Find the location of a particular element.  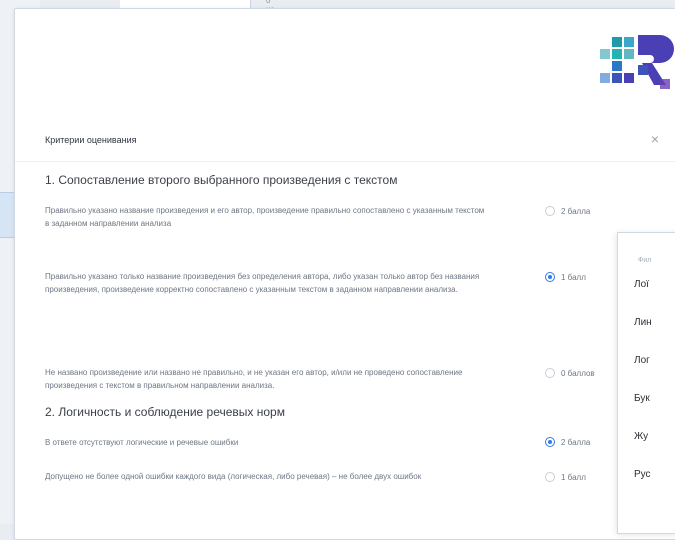

dropdown-item: Жу is located at coordinates (641, 436).